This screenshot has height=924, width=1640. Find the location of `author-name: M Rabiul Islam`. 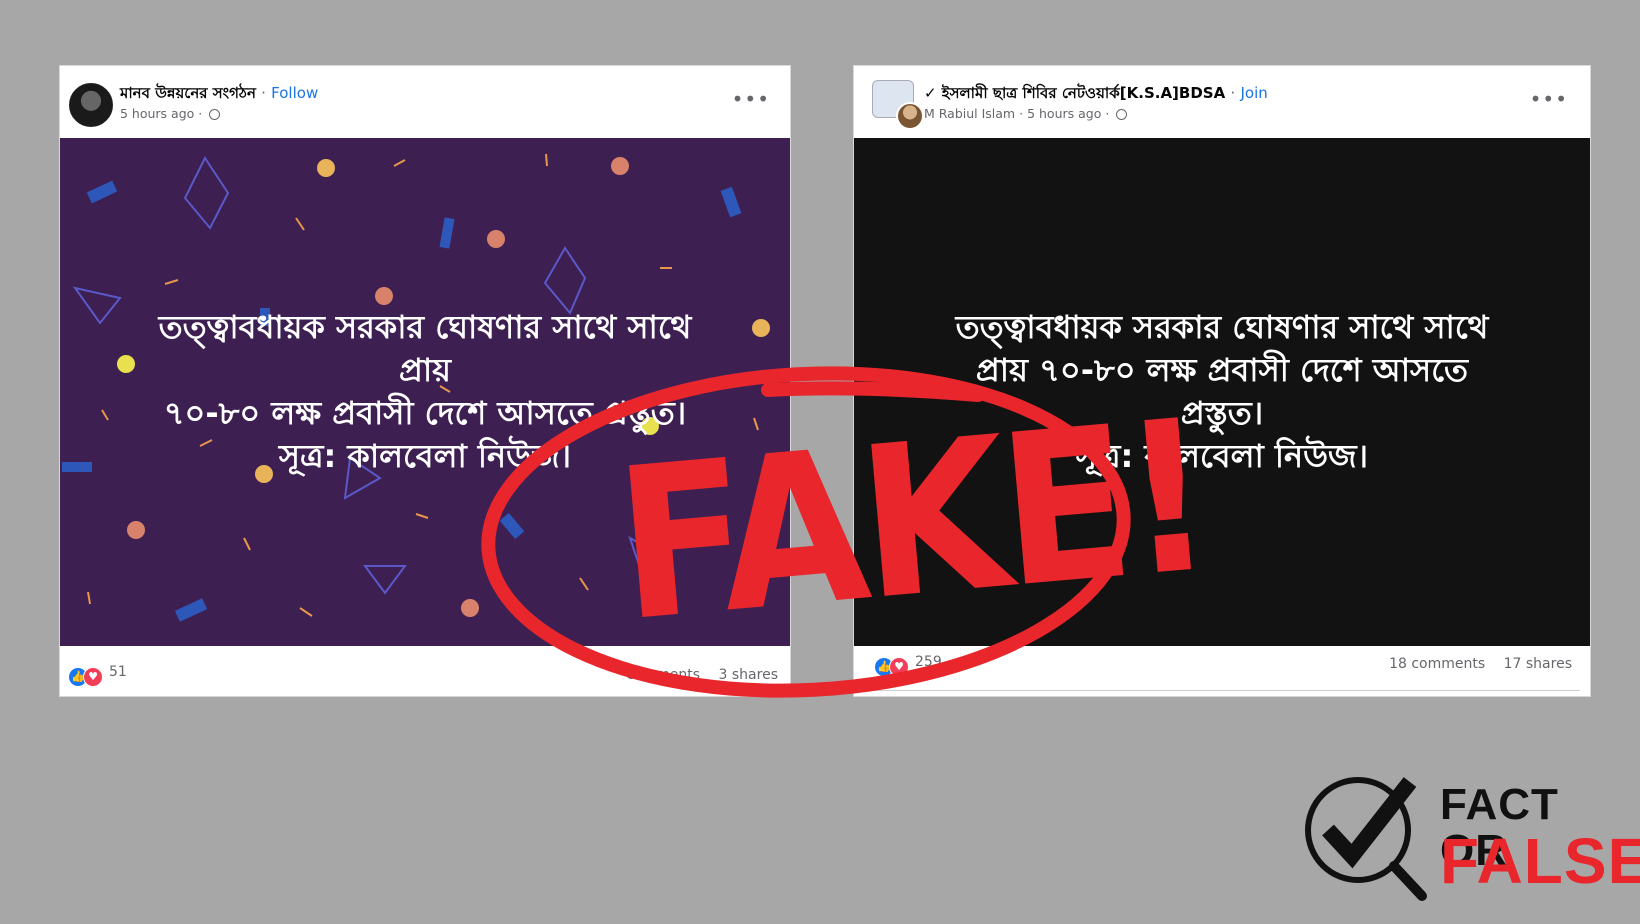

author-name: M Rabiul Islam is located at coordinates (969, 113).